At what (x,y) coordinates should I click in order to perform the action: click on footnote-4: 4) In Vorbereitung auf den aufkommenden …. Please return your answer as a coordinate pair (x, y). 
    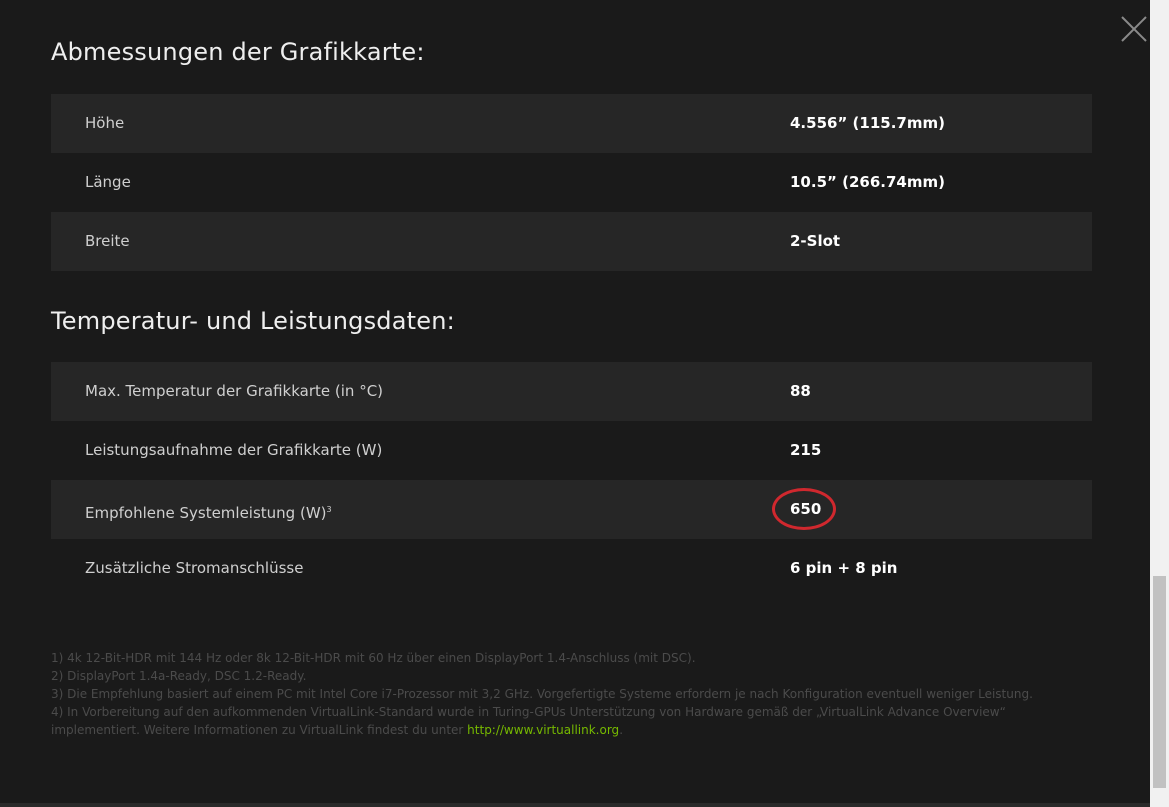
    Looking at the image, I should click on (528, 712).